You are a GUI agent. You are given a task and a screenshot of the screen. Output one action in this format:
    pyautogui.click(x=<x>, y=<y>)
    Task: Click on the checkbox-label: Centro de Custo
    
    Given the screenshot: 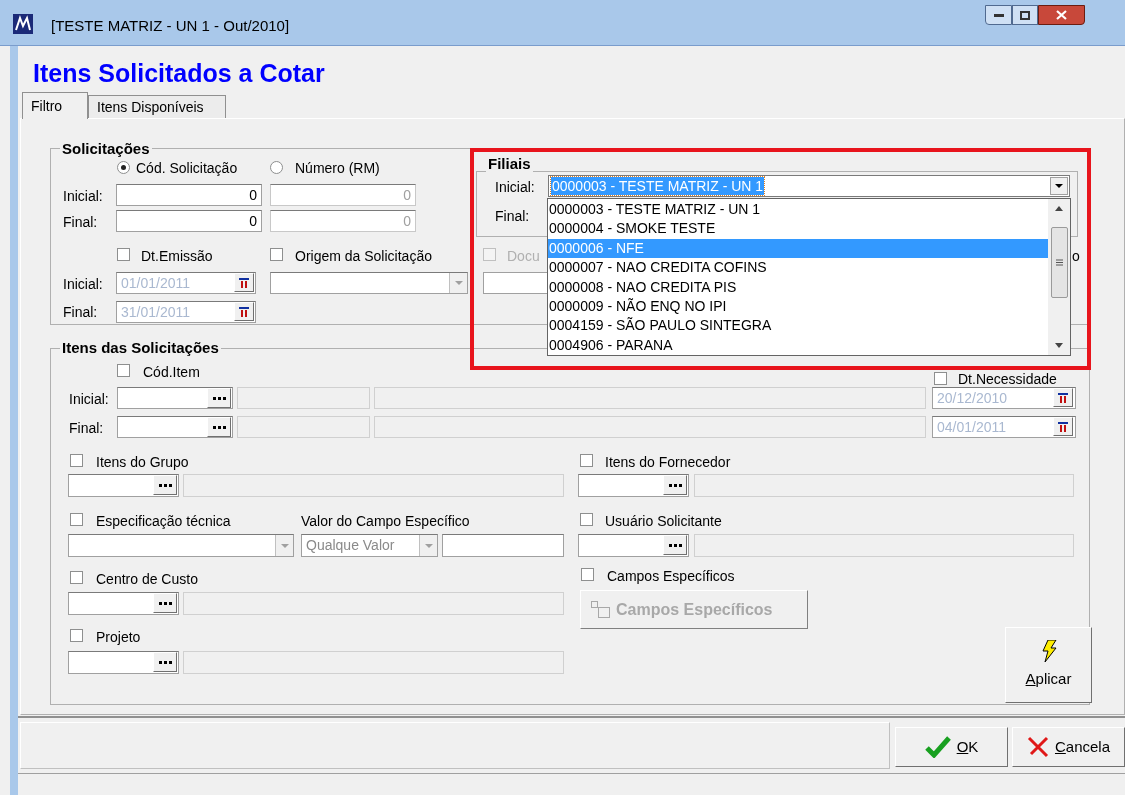 What is the action you would take?
    pyautogui.click(x=147, y=579)
    